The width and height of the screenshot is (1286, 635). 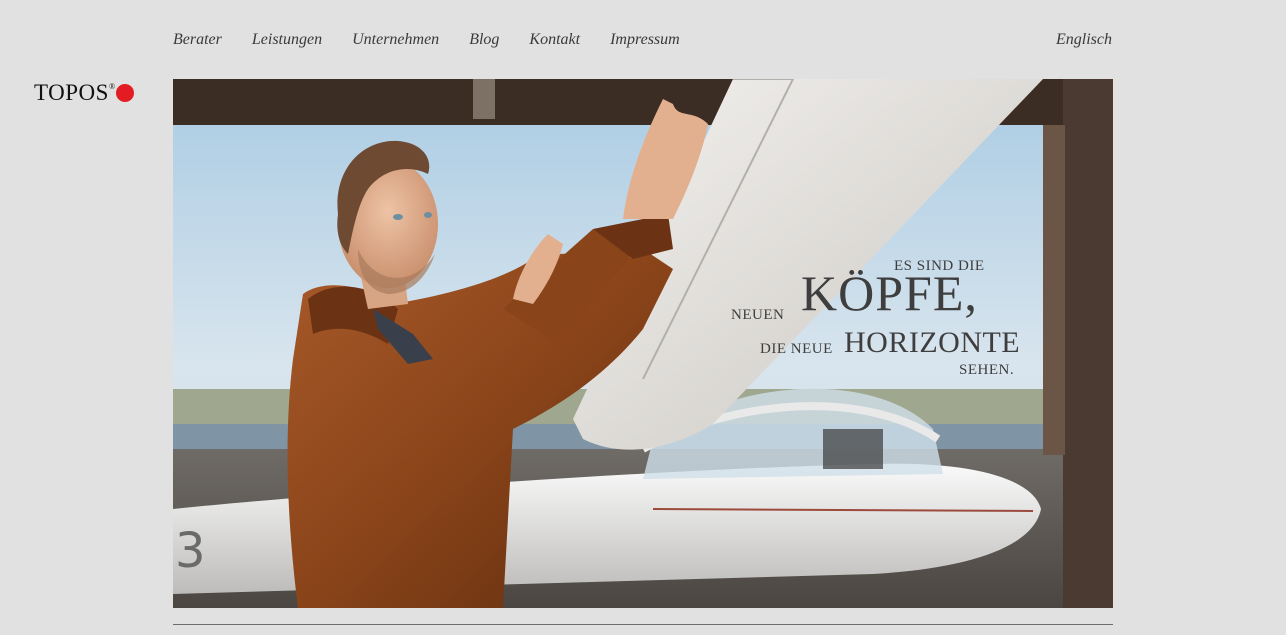 What do you see at coordinates (645, 40) in the screenshot?
I see `nav-item-impressum: Impressum` at bounding box center [645, 40].